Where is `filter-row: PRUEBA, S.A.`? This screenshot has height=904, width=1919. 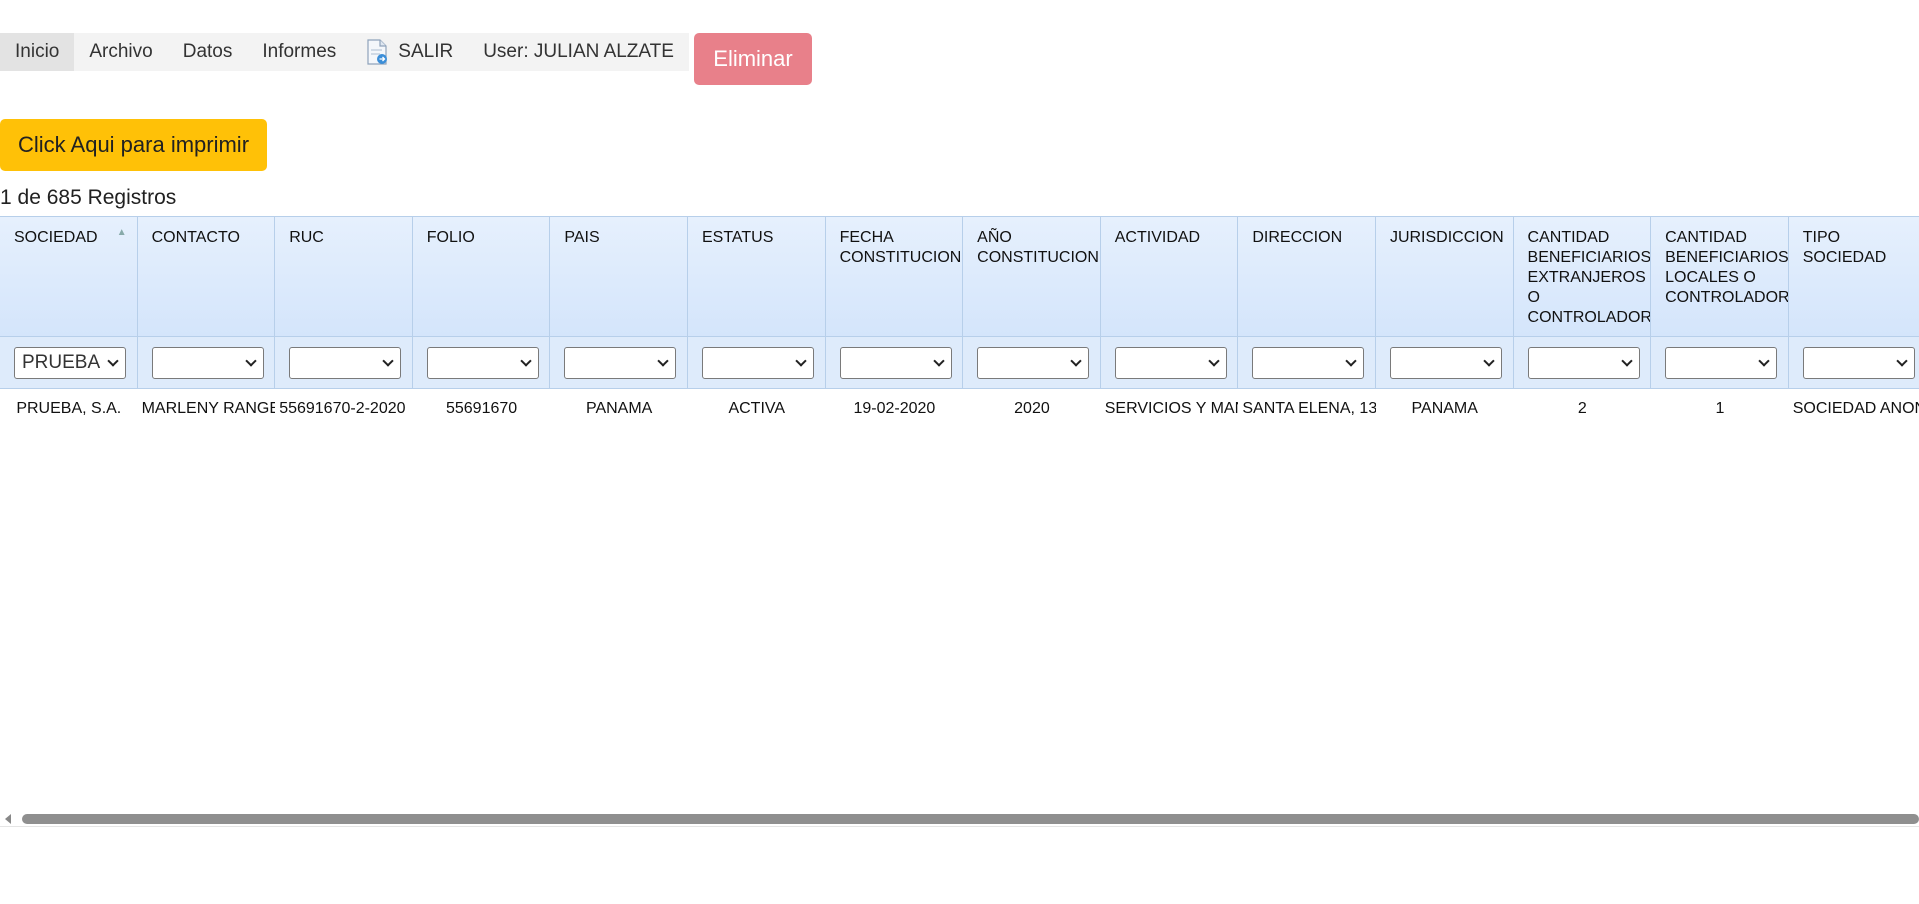 filter-row: PRUEBA, S.A. is located at coordinates (959, 363).